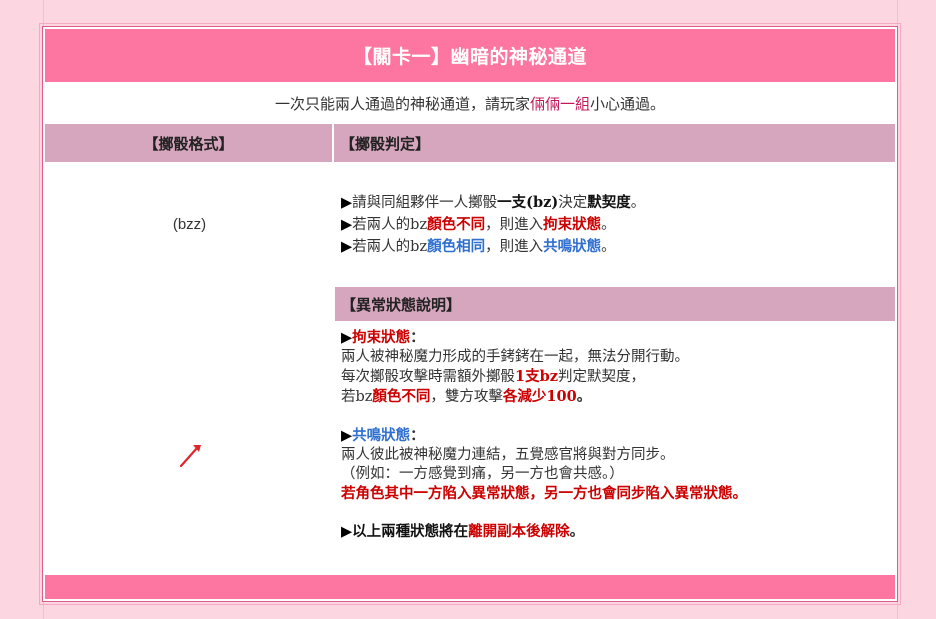  Describe the element at coordinates (544, 493) in the screenshot. I see `resonance-state-desc-3: 若角色其中一方陷入異常狀態，另一方也會同步陷入異常狀態。` at that location.